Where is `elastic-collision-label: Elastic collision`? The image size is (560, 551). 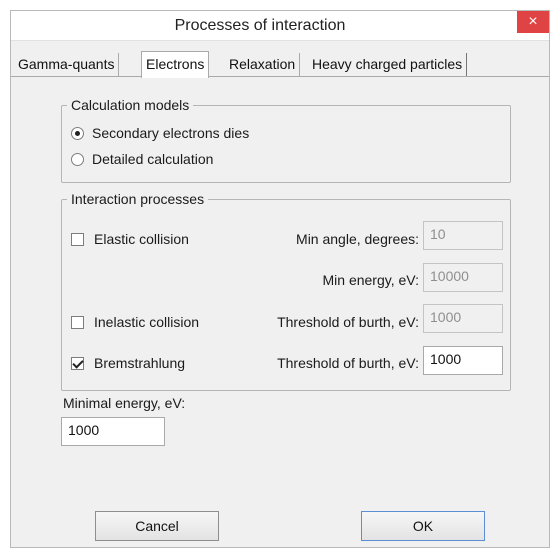
elastic-collision-label: Elastic collision is located at coordinates (141, 239).